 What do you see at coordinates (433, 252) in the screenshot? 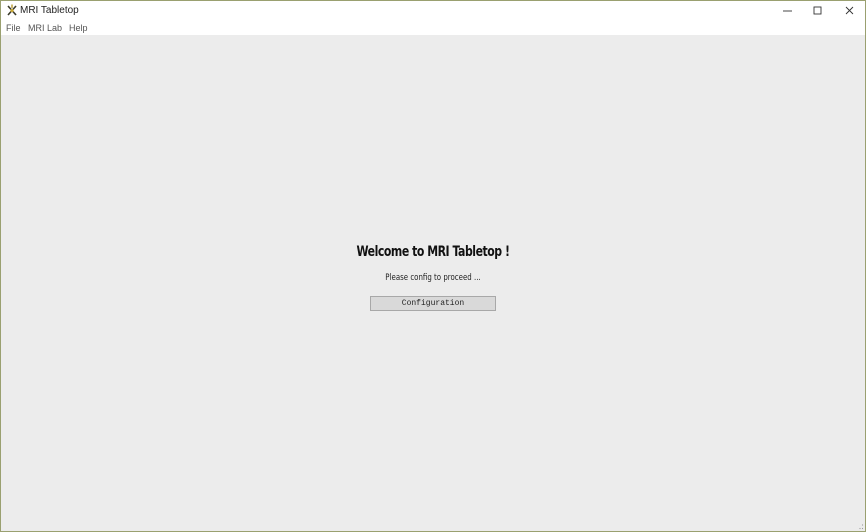
I see `welcome-heading: Welcome to MRI Tabletop !` at bounding box center [433, 252].